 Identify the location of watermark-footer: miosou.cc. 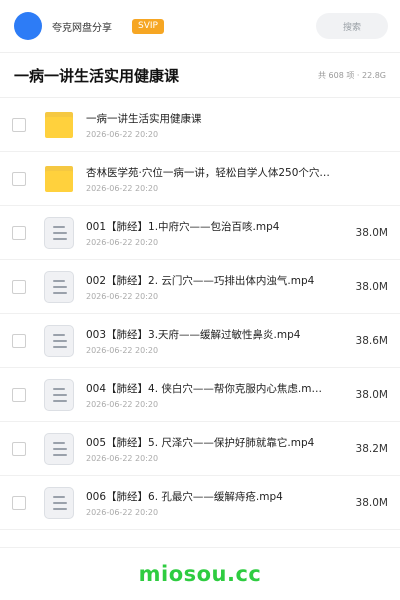
(200, 573).